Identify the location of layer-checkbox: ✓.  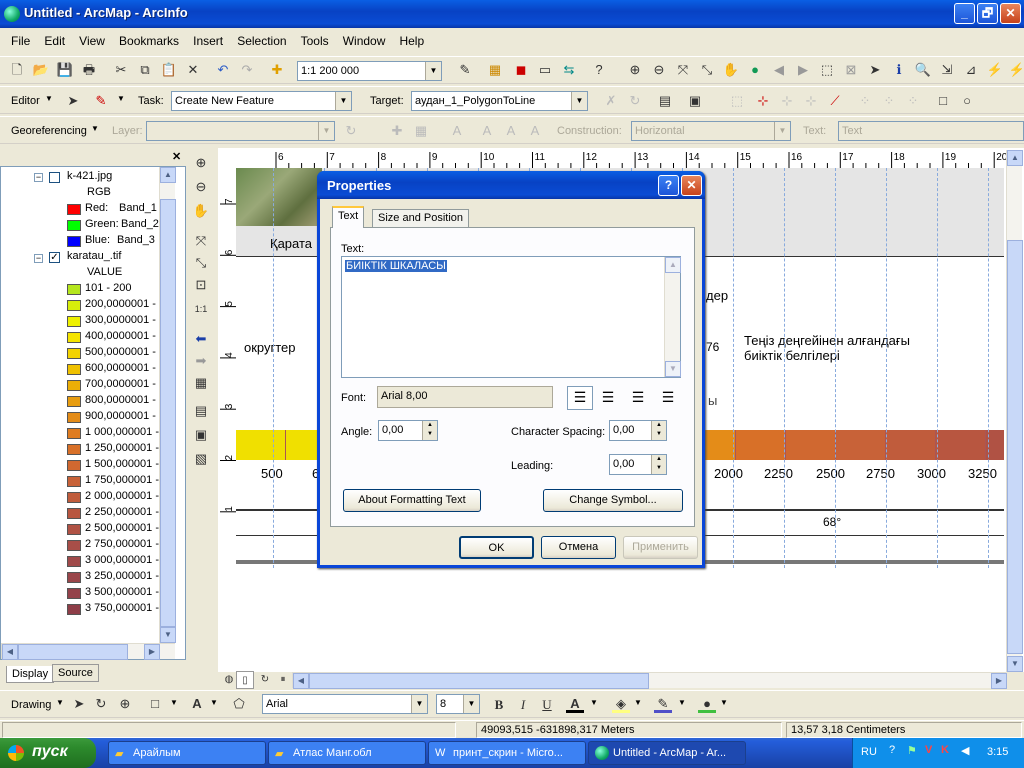
(54, 257).